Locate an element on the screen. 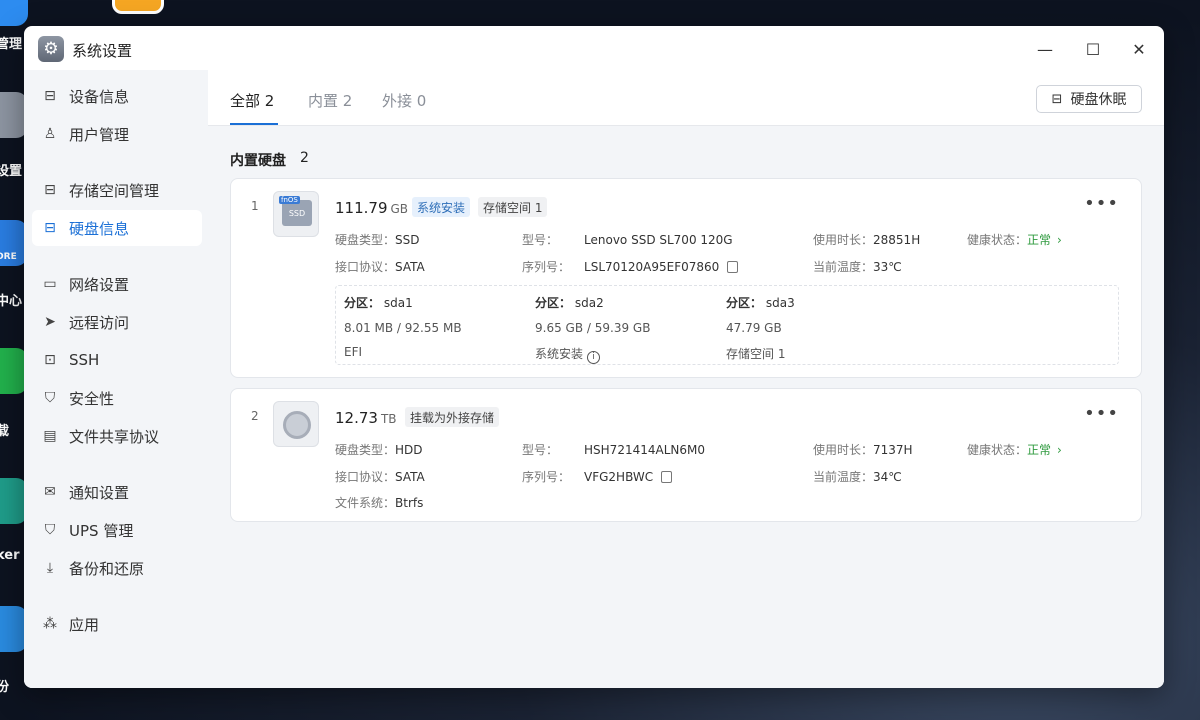 The height and width of the screenshot is (720, 1200). sidebar-item-disk-info: ⊟ 硬盘信息 is located at coordinates (117, 228).